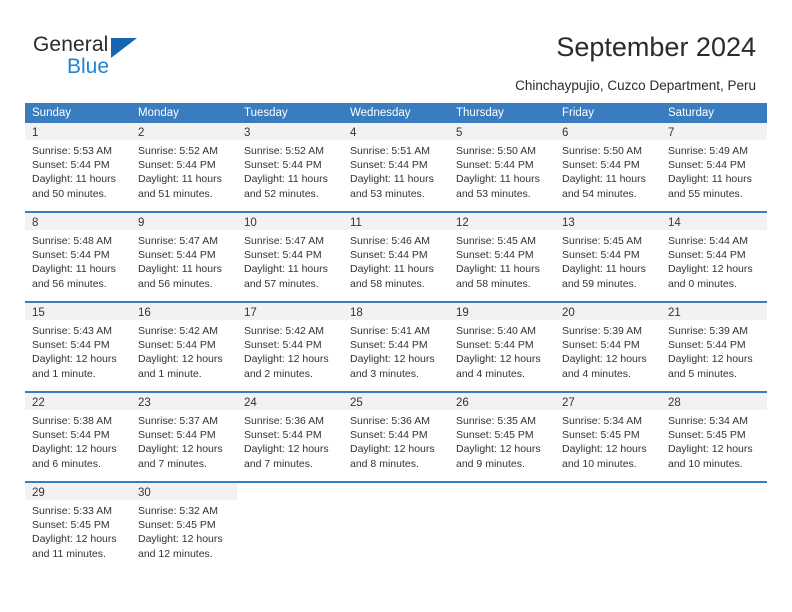  I want to click on day-detail-line: Sunrise: 5:51 AM, so click(390, 151).